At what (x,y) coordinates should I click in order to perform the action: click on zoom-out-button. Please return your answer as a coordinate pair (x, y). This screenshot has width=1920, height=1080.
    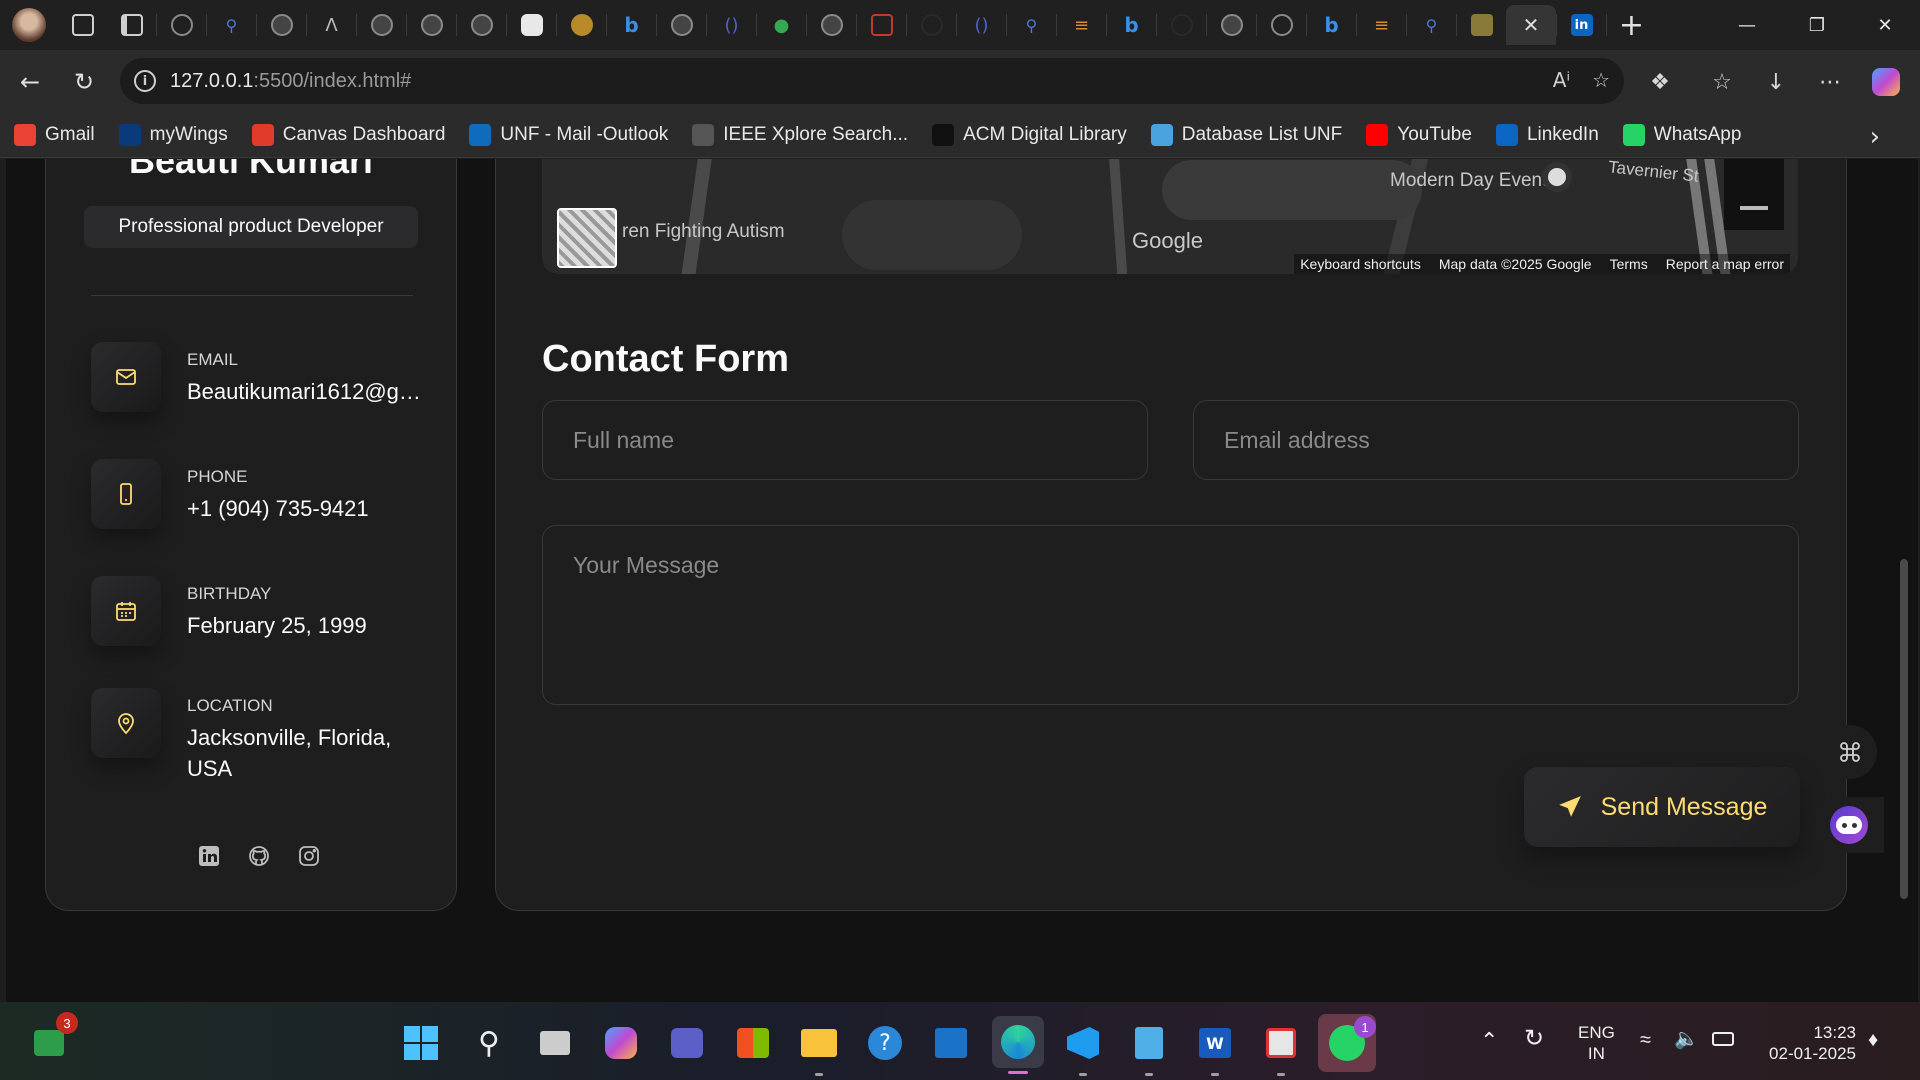
    Looking at the image, I should click on (1754, 208).